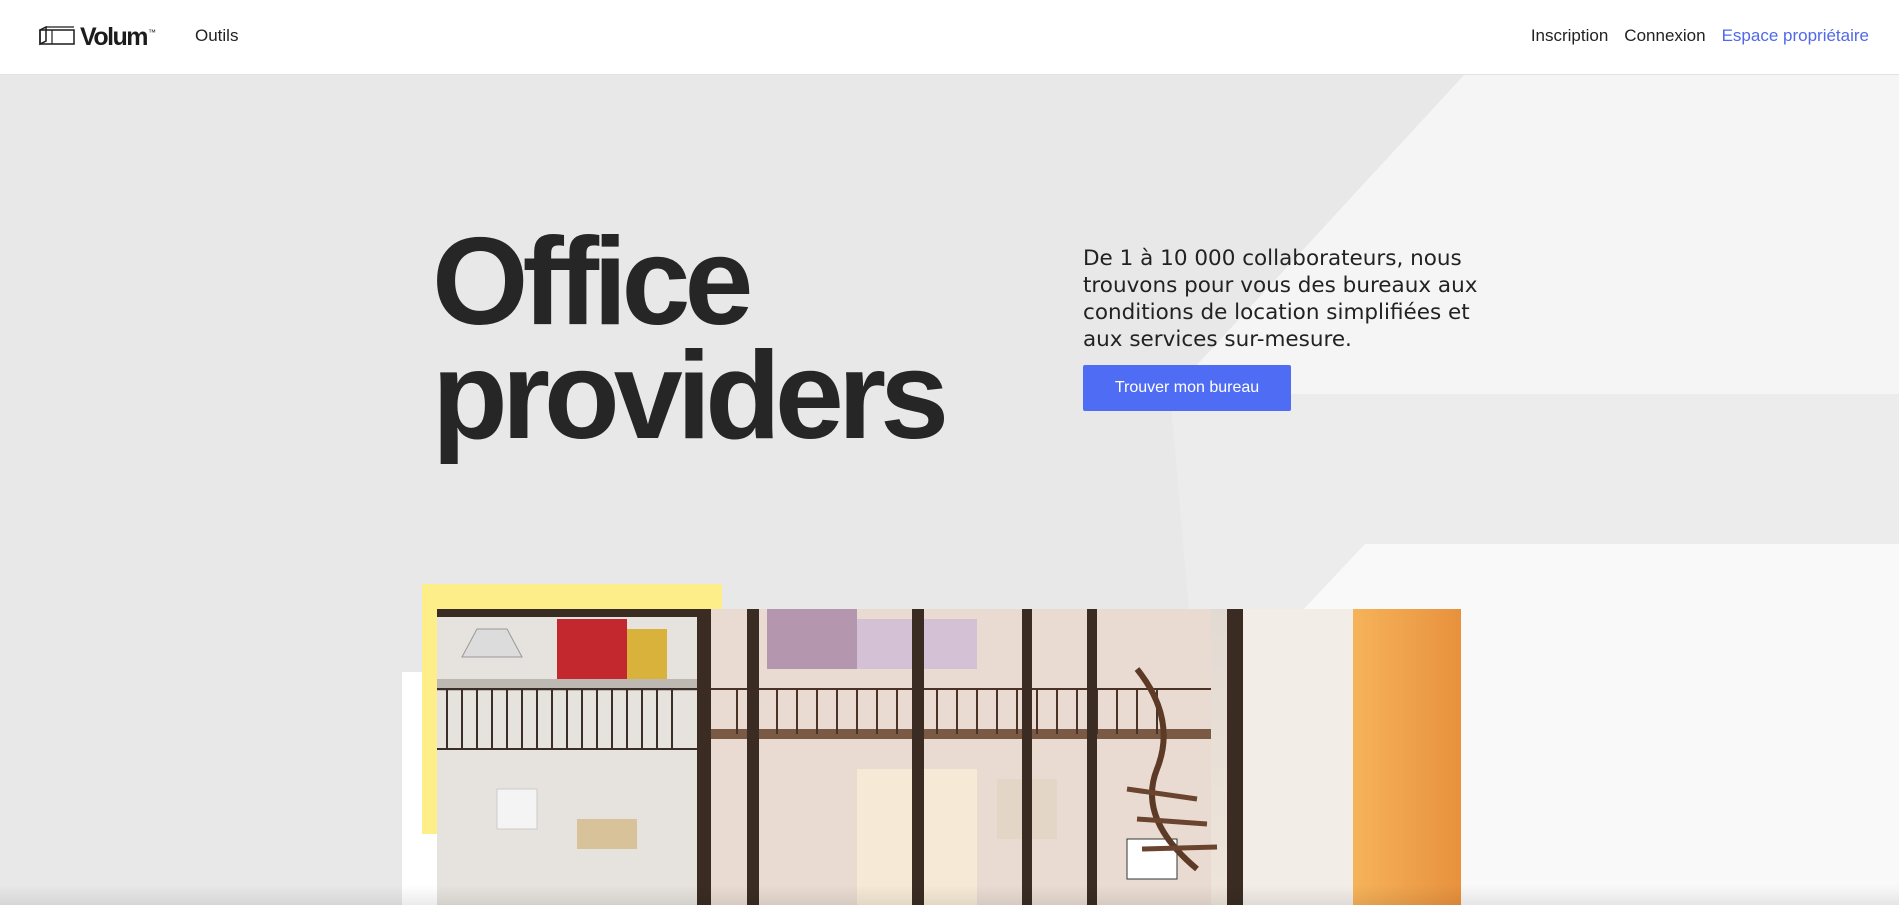 The height and width of the screenshot is (905, 1899). Describe the element at coordinates (592, 282) in the screenshot. I see `hero-title-line-1: Office` at that location.